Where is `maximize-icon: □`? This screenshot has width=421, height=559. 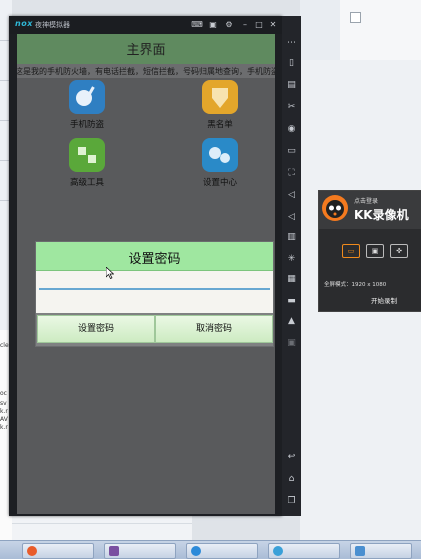 maximize-icon: □ is located at coordinates (259, 24).